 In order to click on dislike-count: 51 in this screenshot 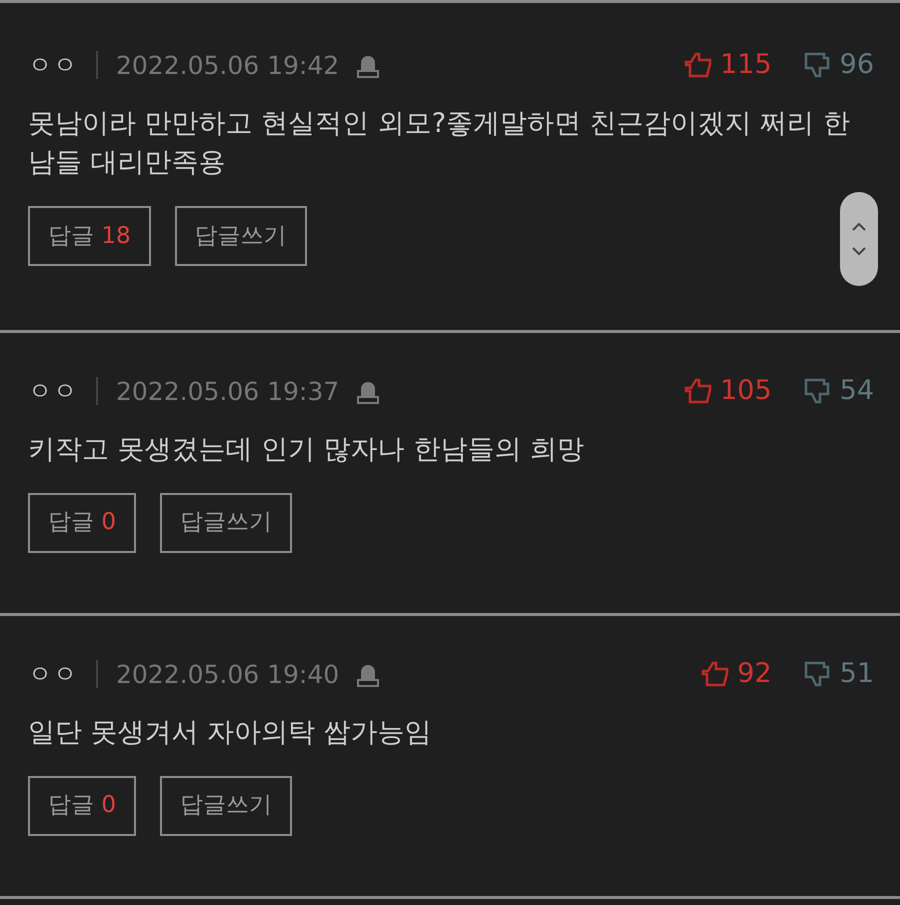, I will do `click(857, 674)`.